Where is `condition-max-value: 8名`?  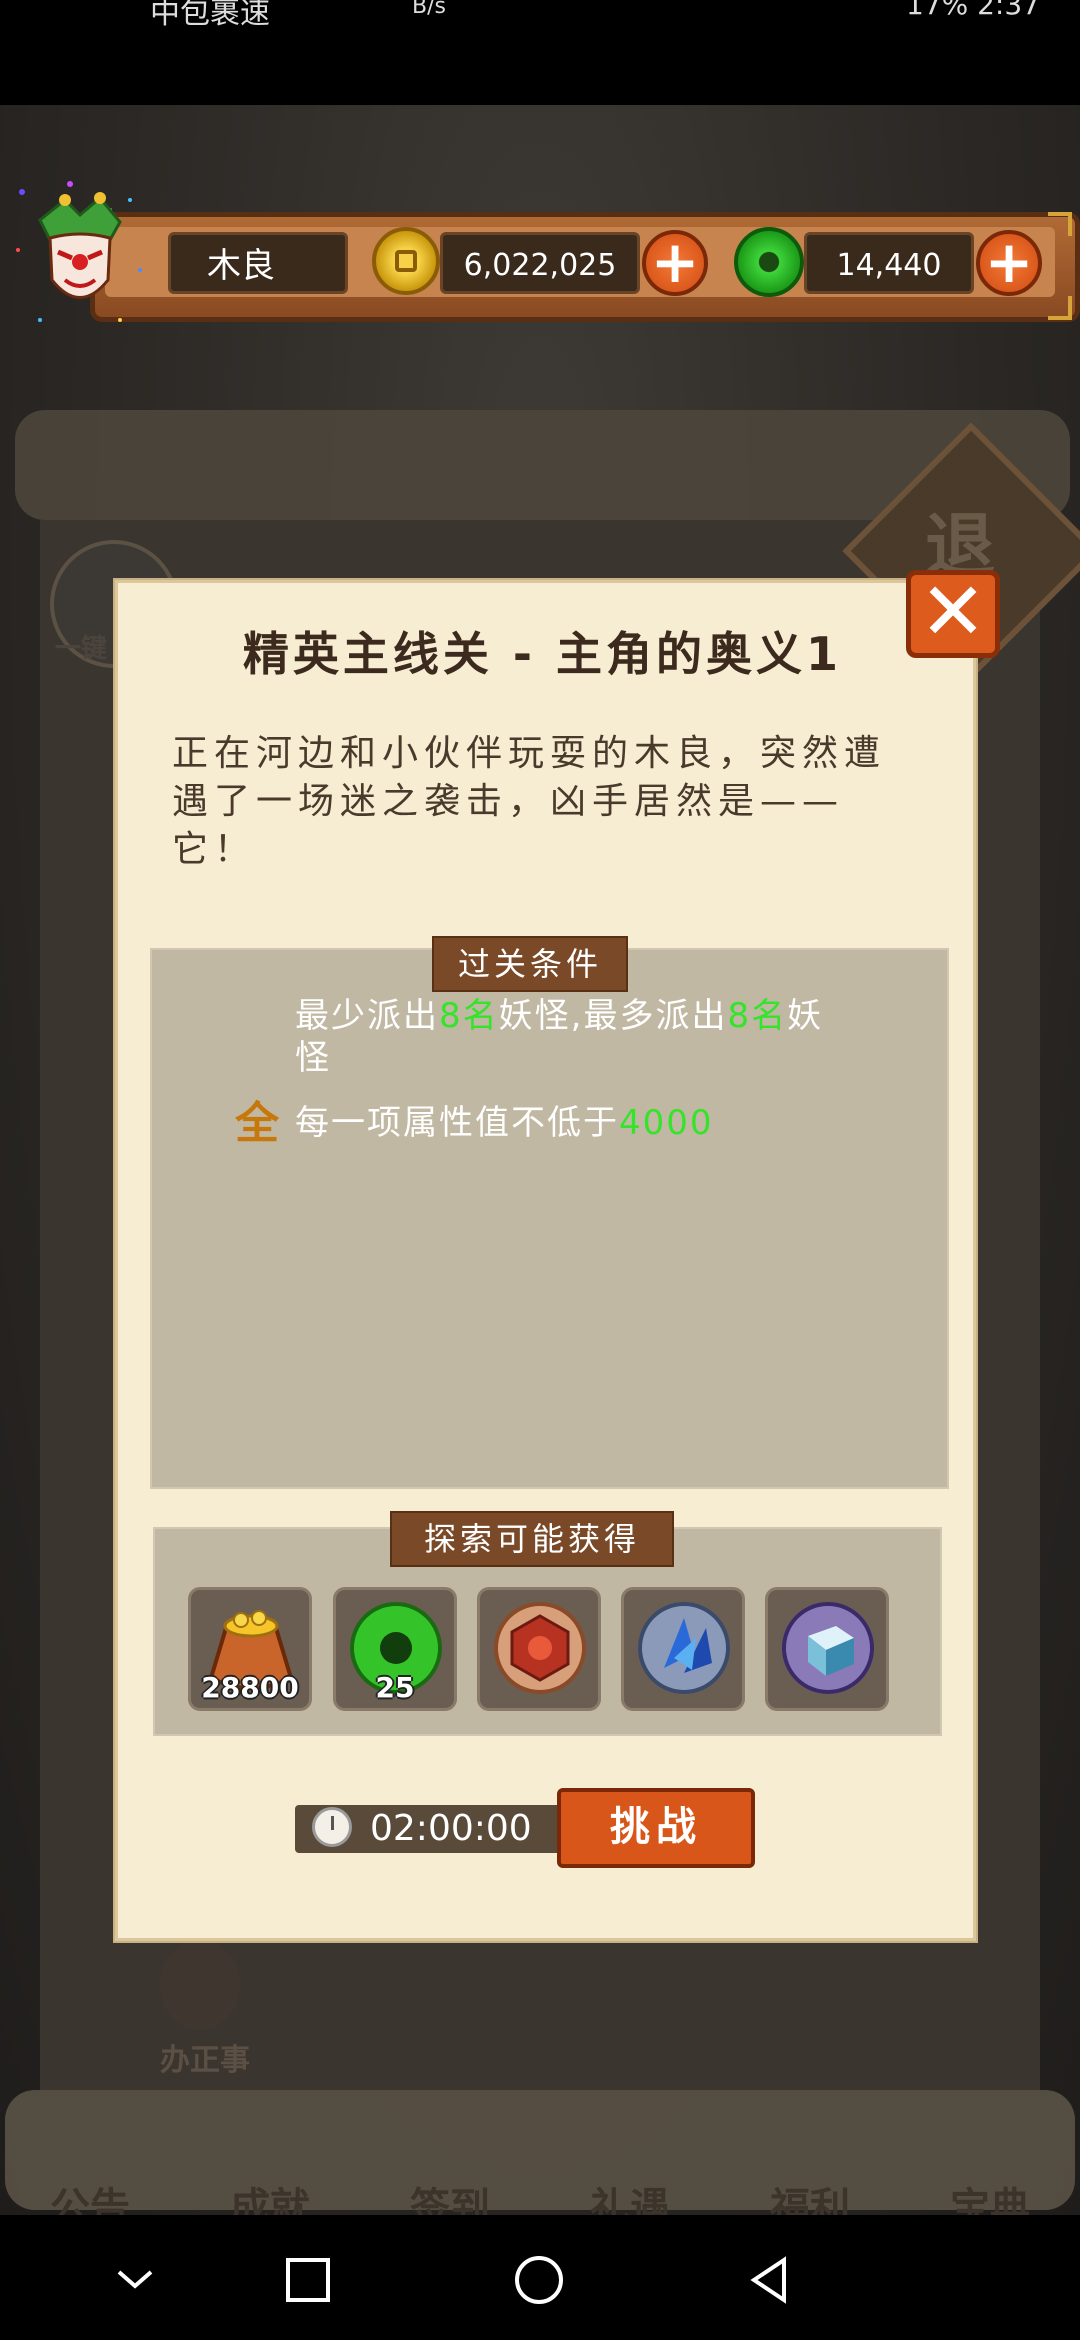
condition-max-value: 8名 is located at coordinates (757, 1016).